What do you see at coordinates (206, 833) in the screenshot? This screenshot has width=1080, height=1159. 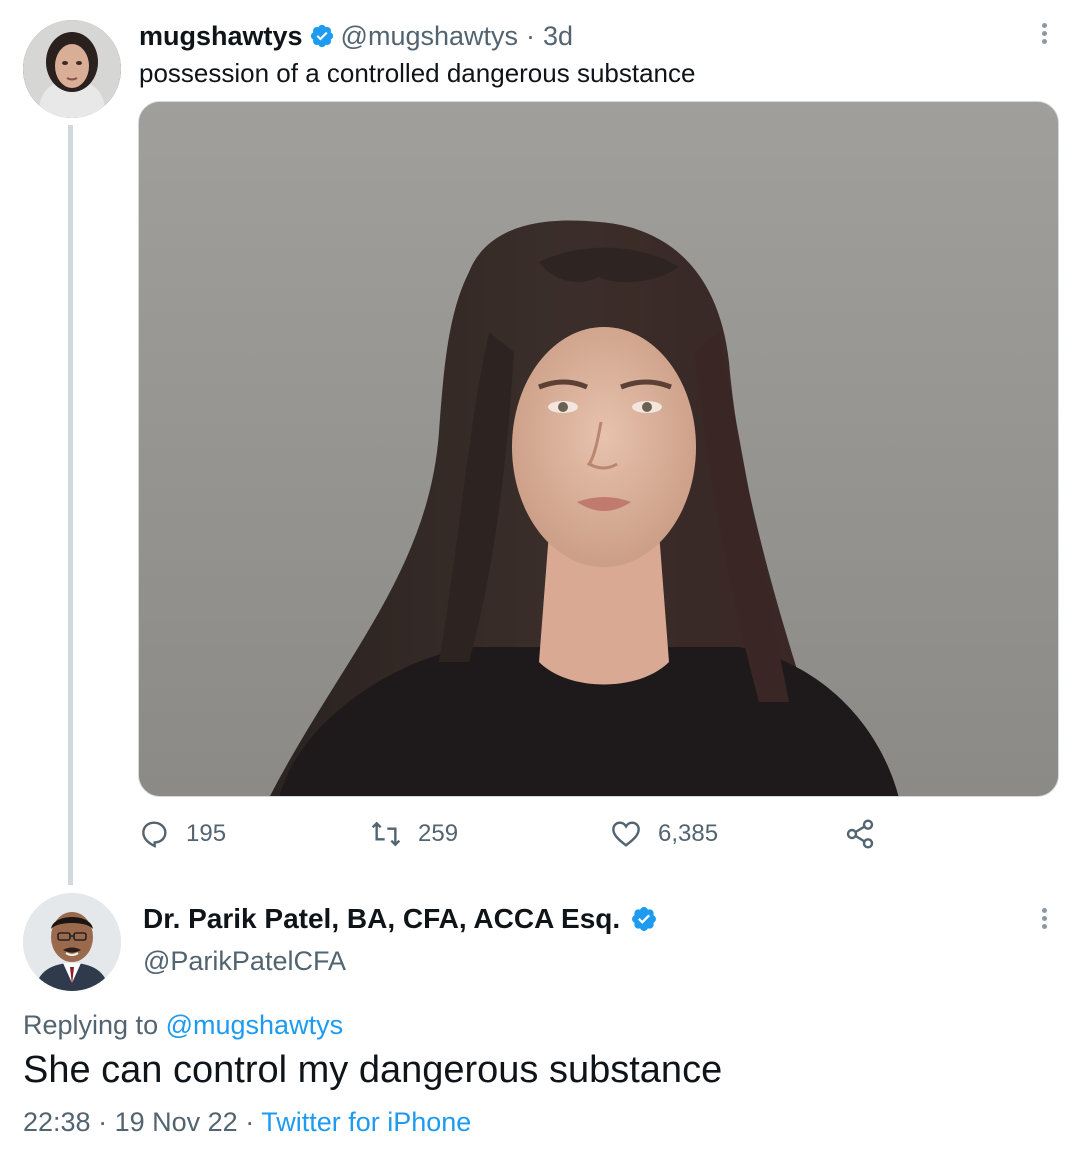 I see `reply-count: 195` at bounding box center [206, 833].